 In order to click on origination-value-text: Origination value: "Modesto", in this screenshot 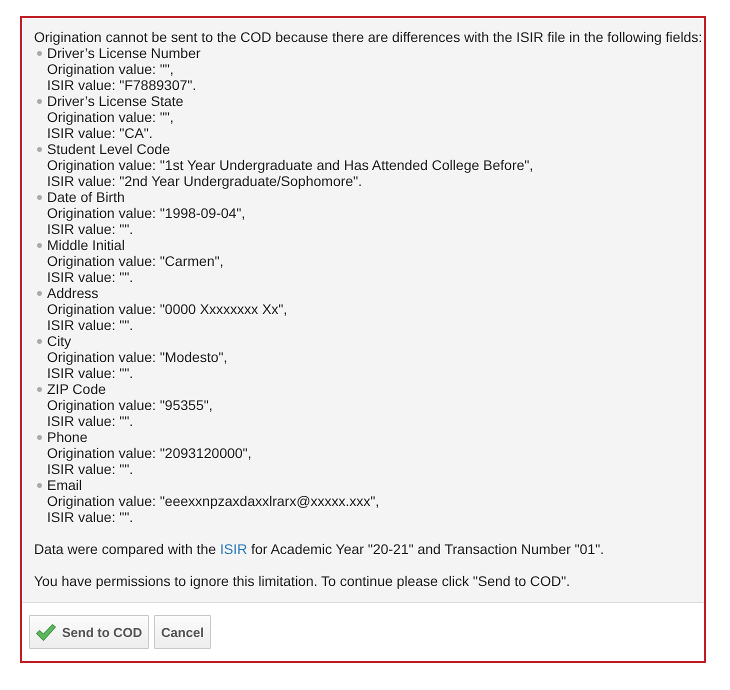, I will do `click(137, 357)`.